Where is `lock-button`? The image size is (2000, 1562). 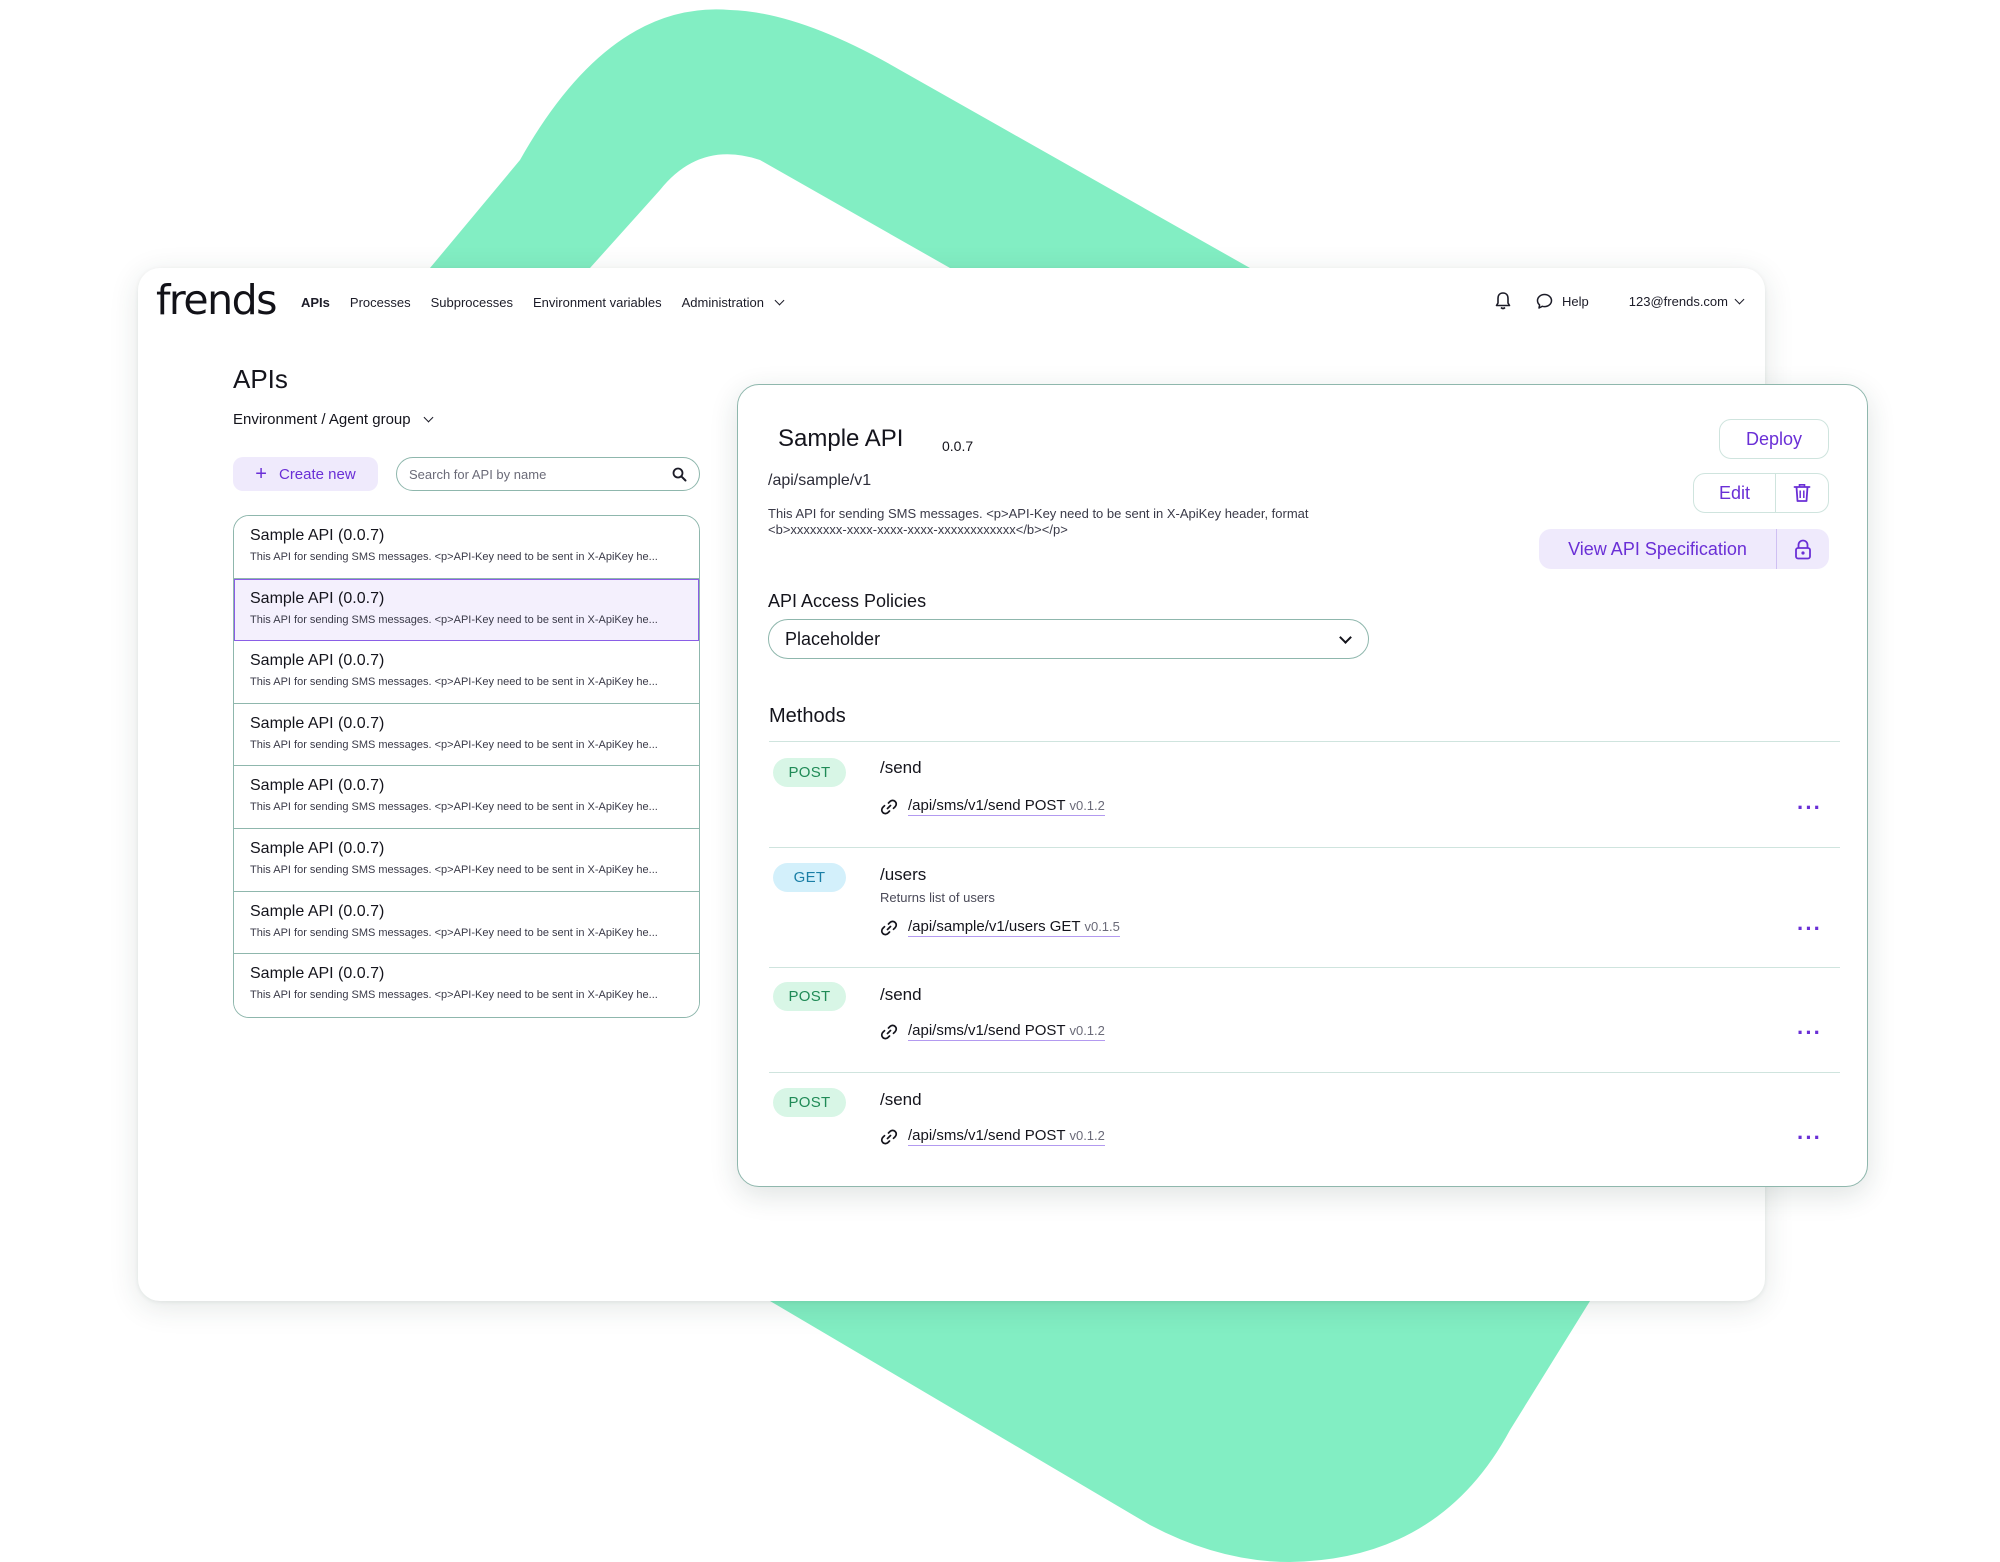 lock-button is located at coordinates (1803, 549).